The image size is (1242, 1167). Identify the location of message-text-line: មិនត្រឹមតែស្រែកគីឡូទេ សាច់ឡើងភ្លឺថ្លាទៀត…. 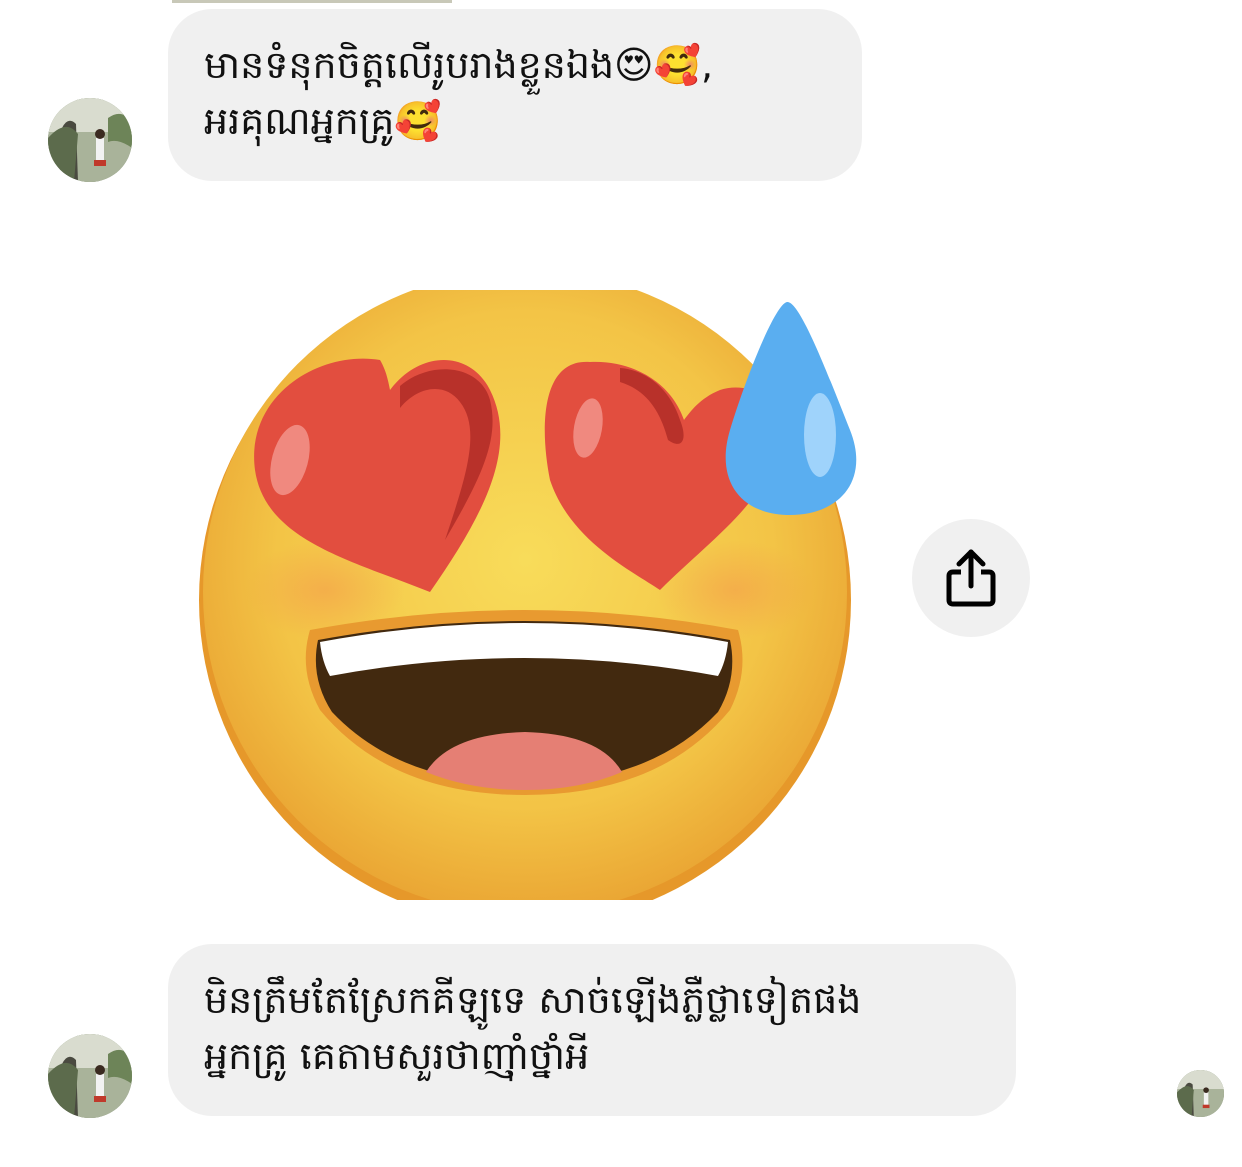
(533, 1000).